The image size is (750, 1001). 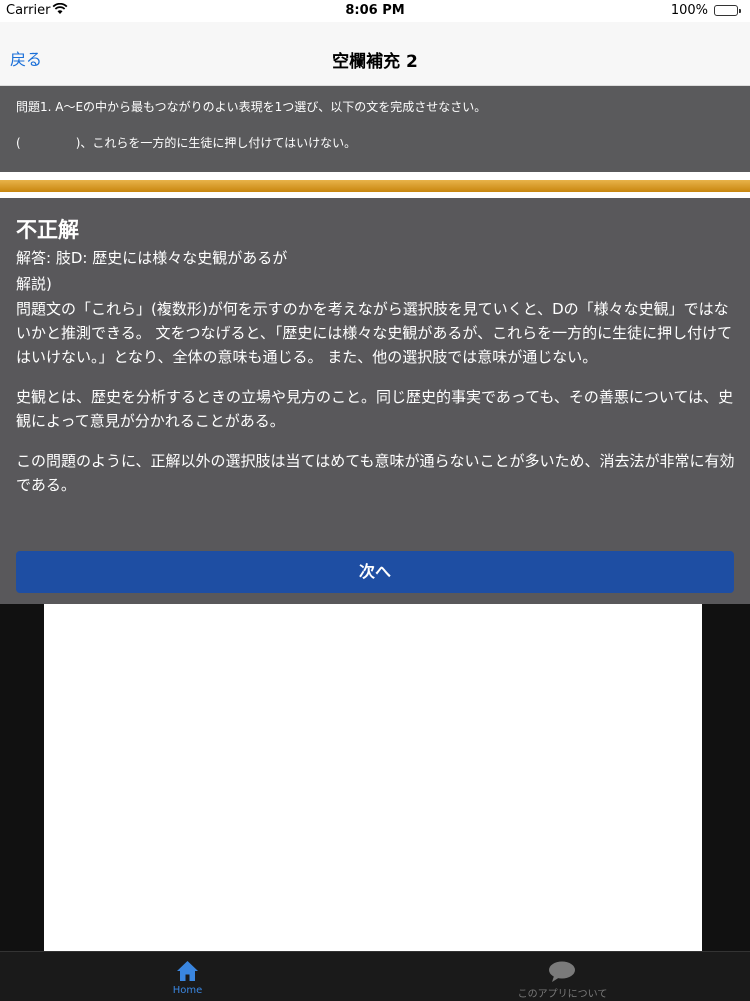 I want to click on clock: 8:06 PM, so click(x=375, y=10).